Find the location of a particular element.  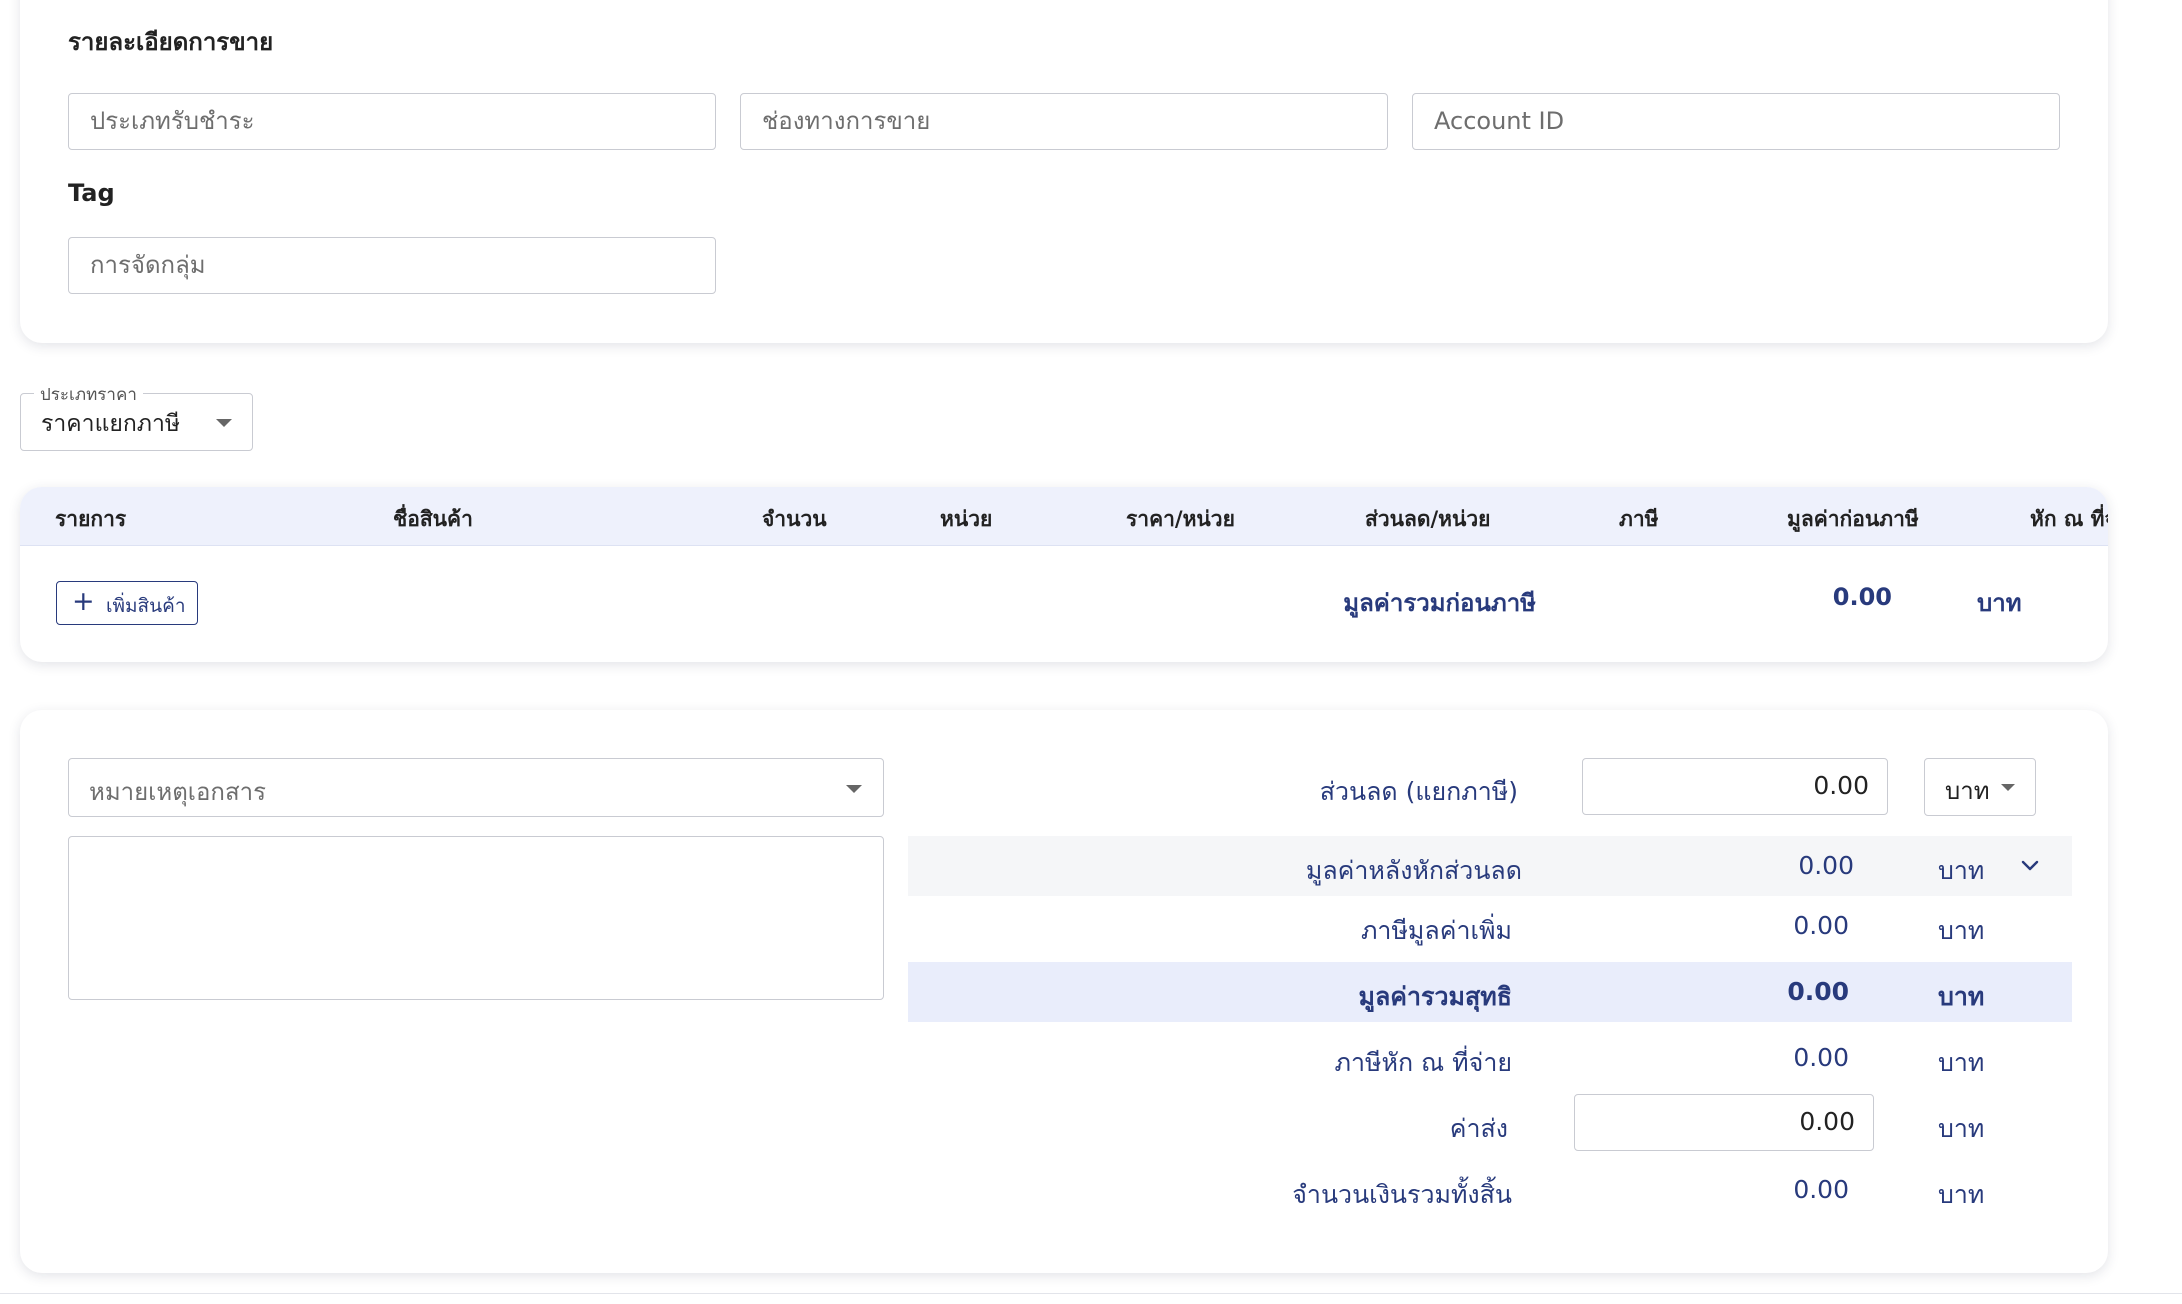

add-product-button: + เพิ่มสินค้า is located at coordinates (127, 603).